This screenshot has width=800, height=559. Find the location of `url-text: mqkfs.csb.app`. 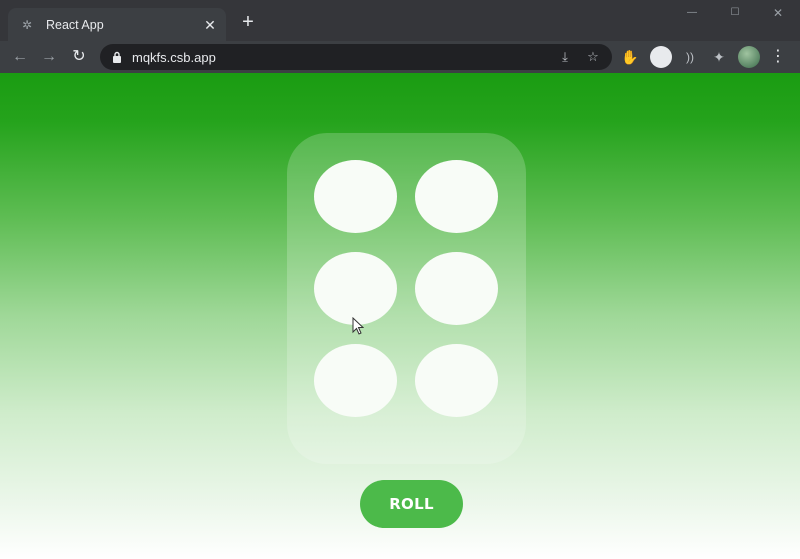

url-text: mqkfs.csb.app is located at coordinates (339, 57).